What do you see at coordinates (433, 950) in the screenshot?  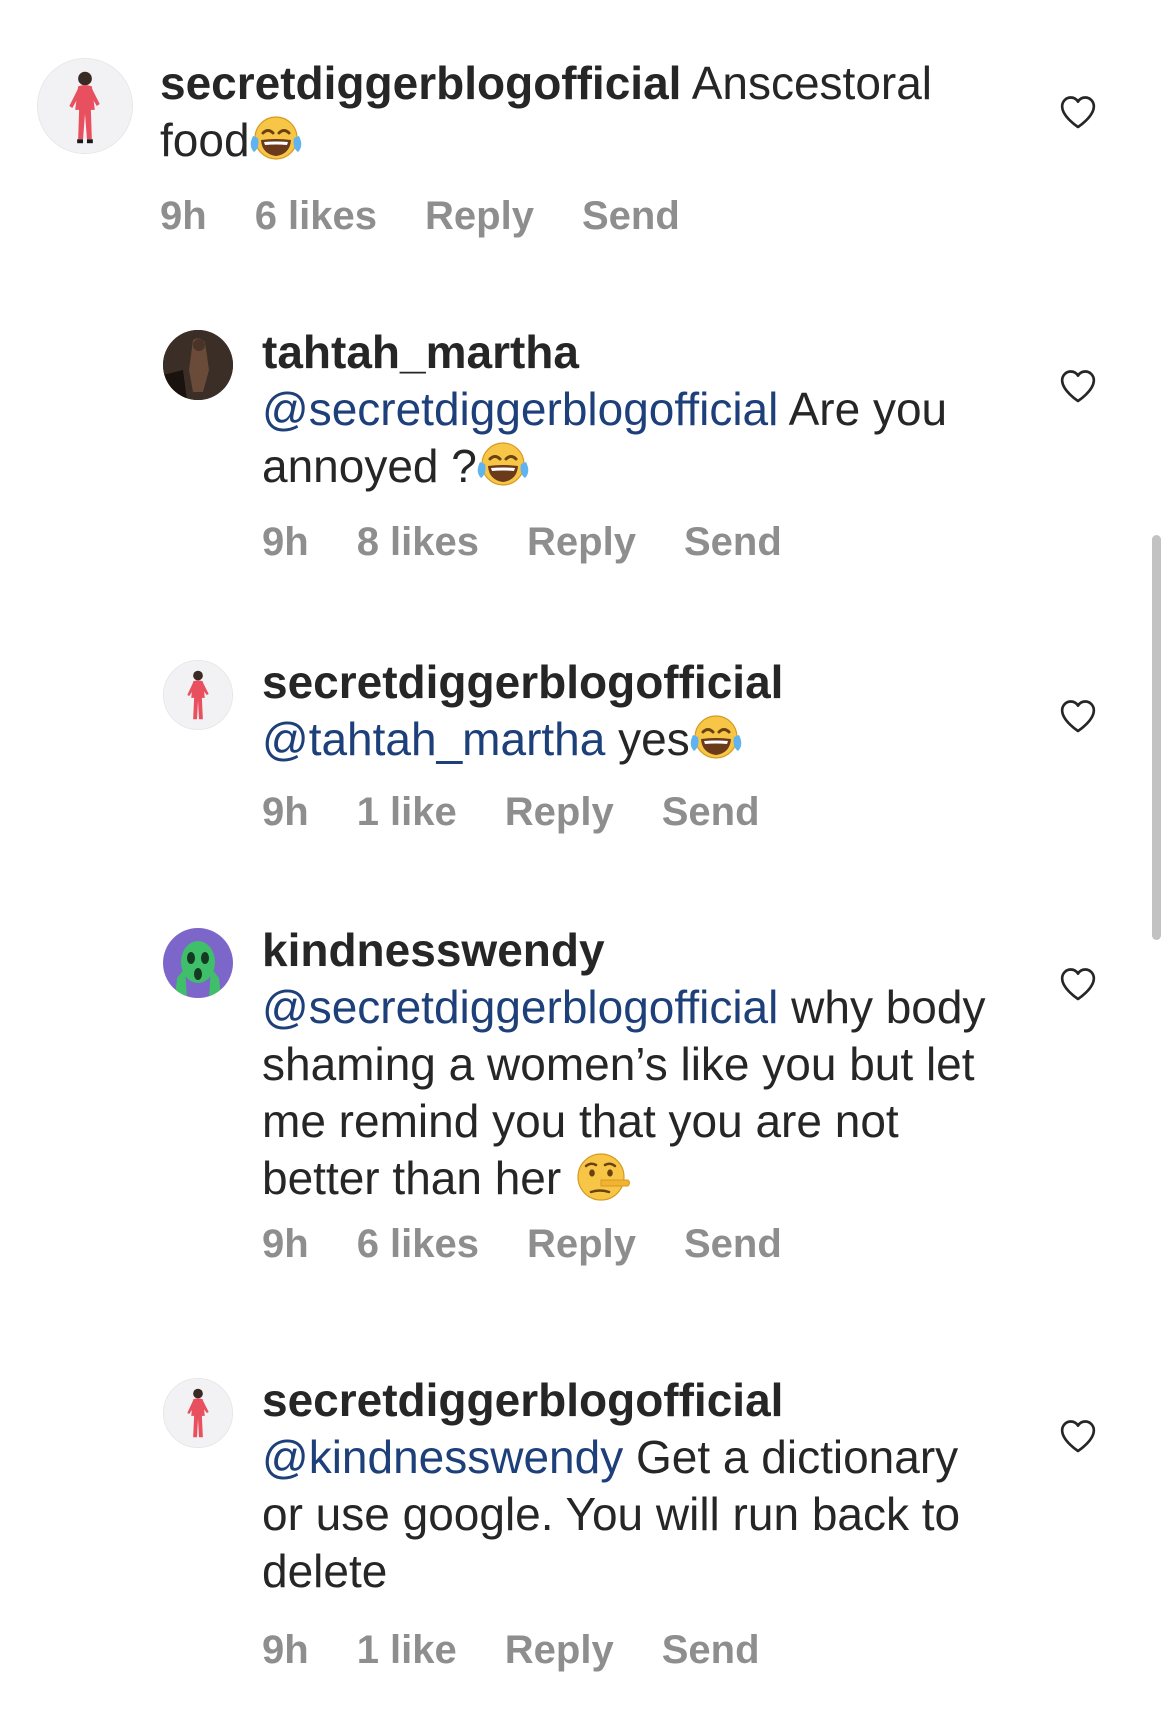 I see `comment-username: kindnesswendy` at bounding box center [433, 950].